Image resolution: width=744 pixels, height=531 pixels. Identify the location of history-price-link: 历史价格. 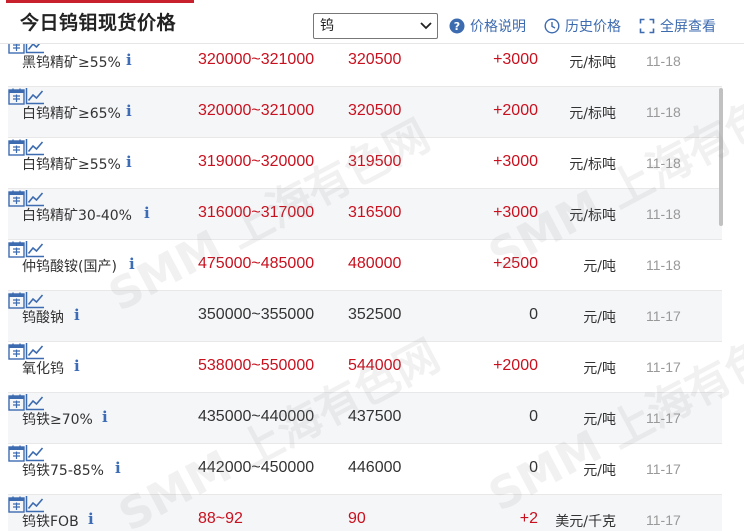
(582, 26).